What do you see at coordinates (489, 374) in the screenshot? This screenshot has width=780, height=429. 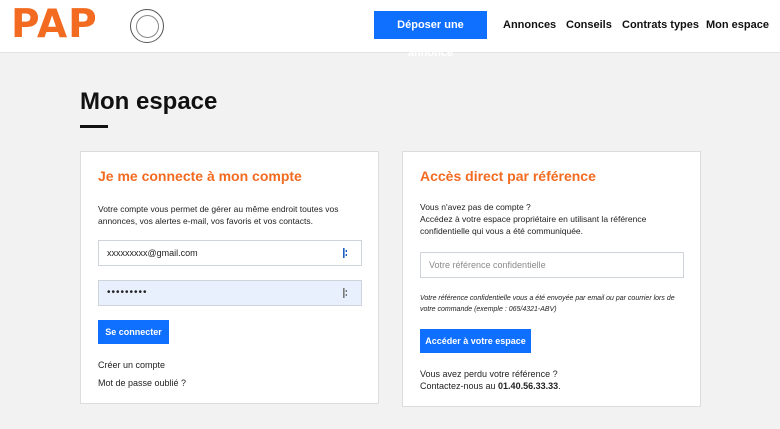 I see `lost-reference-text: Vous avez perdu votre référence ?` at bounding box center [489, 374].